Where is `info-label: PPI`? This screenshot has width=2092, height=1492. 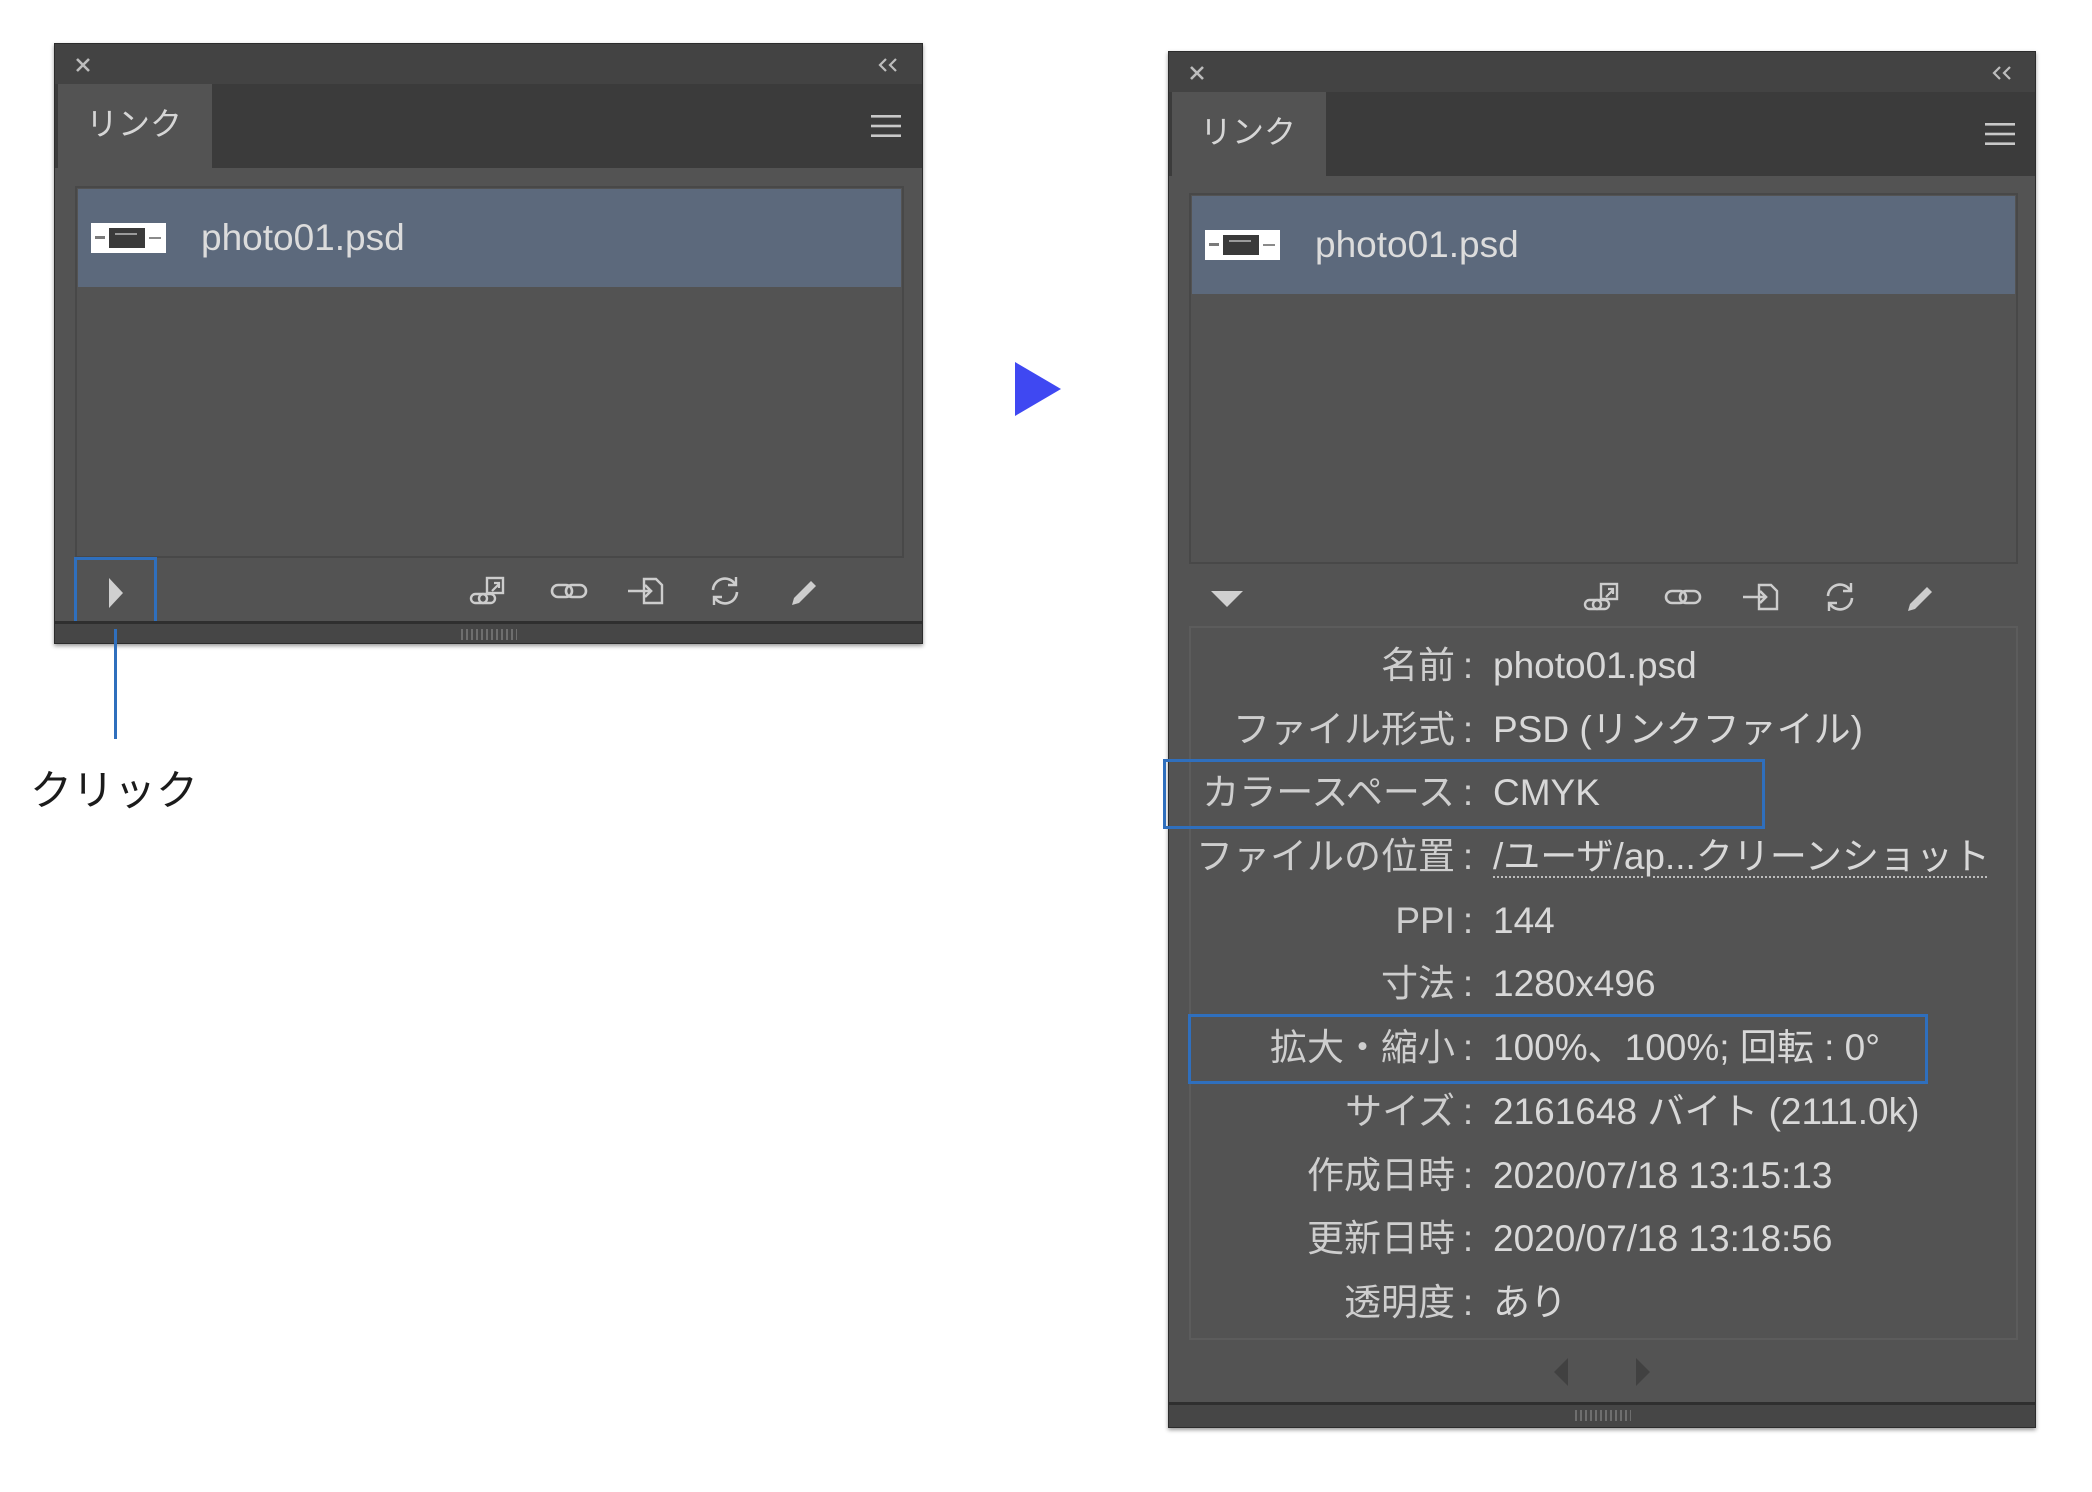 info-label: PPI is located at coordinates (1425, 920).